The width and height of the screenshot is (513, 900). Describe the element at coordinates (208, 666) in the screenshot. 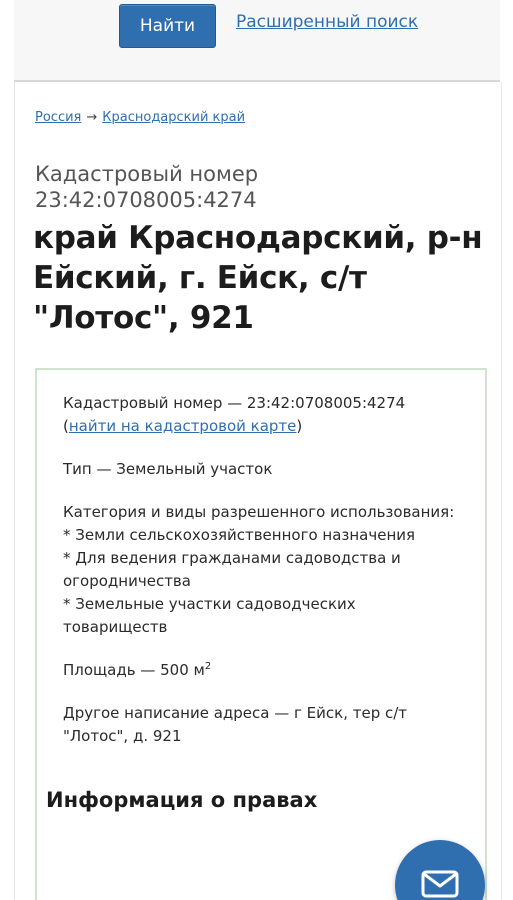

I see `area-unit-power: 2` at that location.